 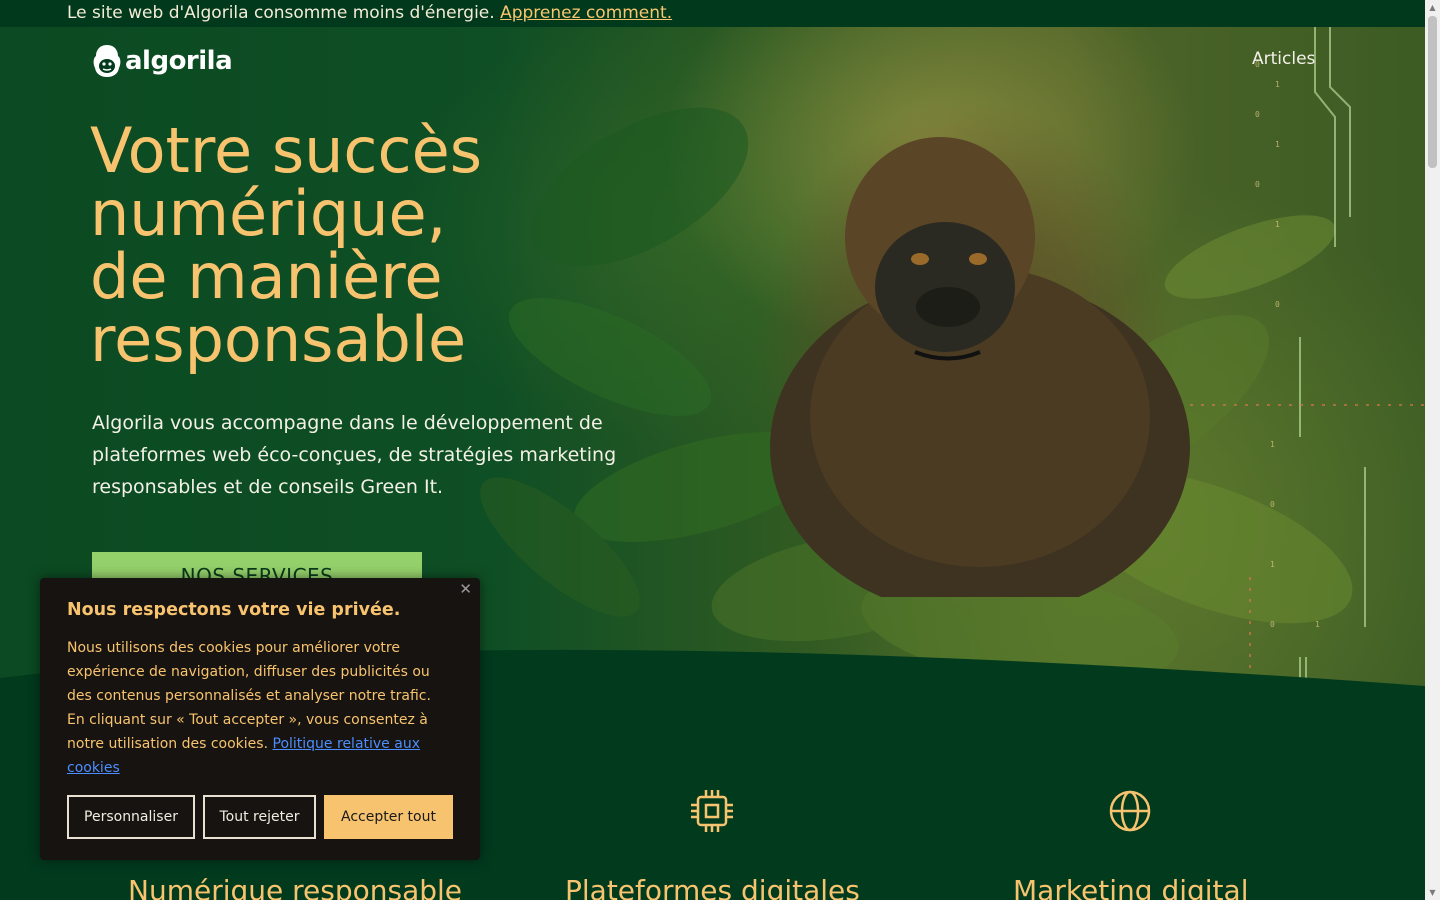 What do you see at coordinates (295, 887) in the screenshot?
I see `service-title-responsible: Numérique responsable` at bounding box center [295, 887].